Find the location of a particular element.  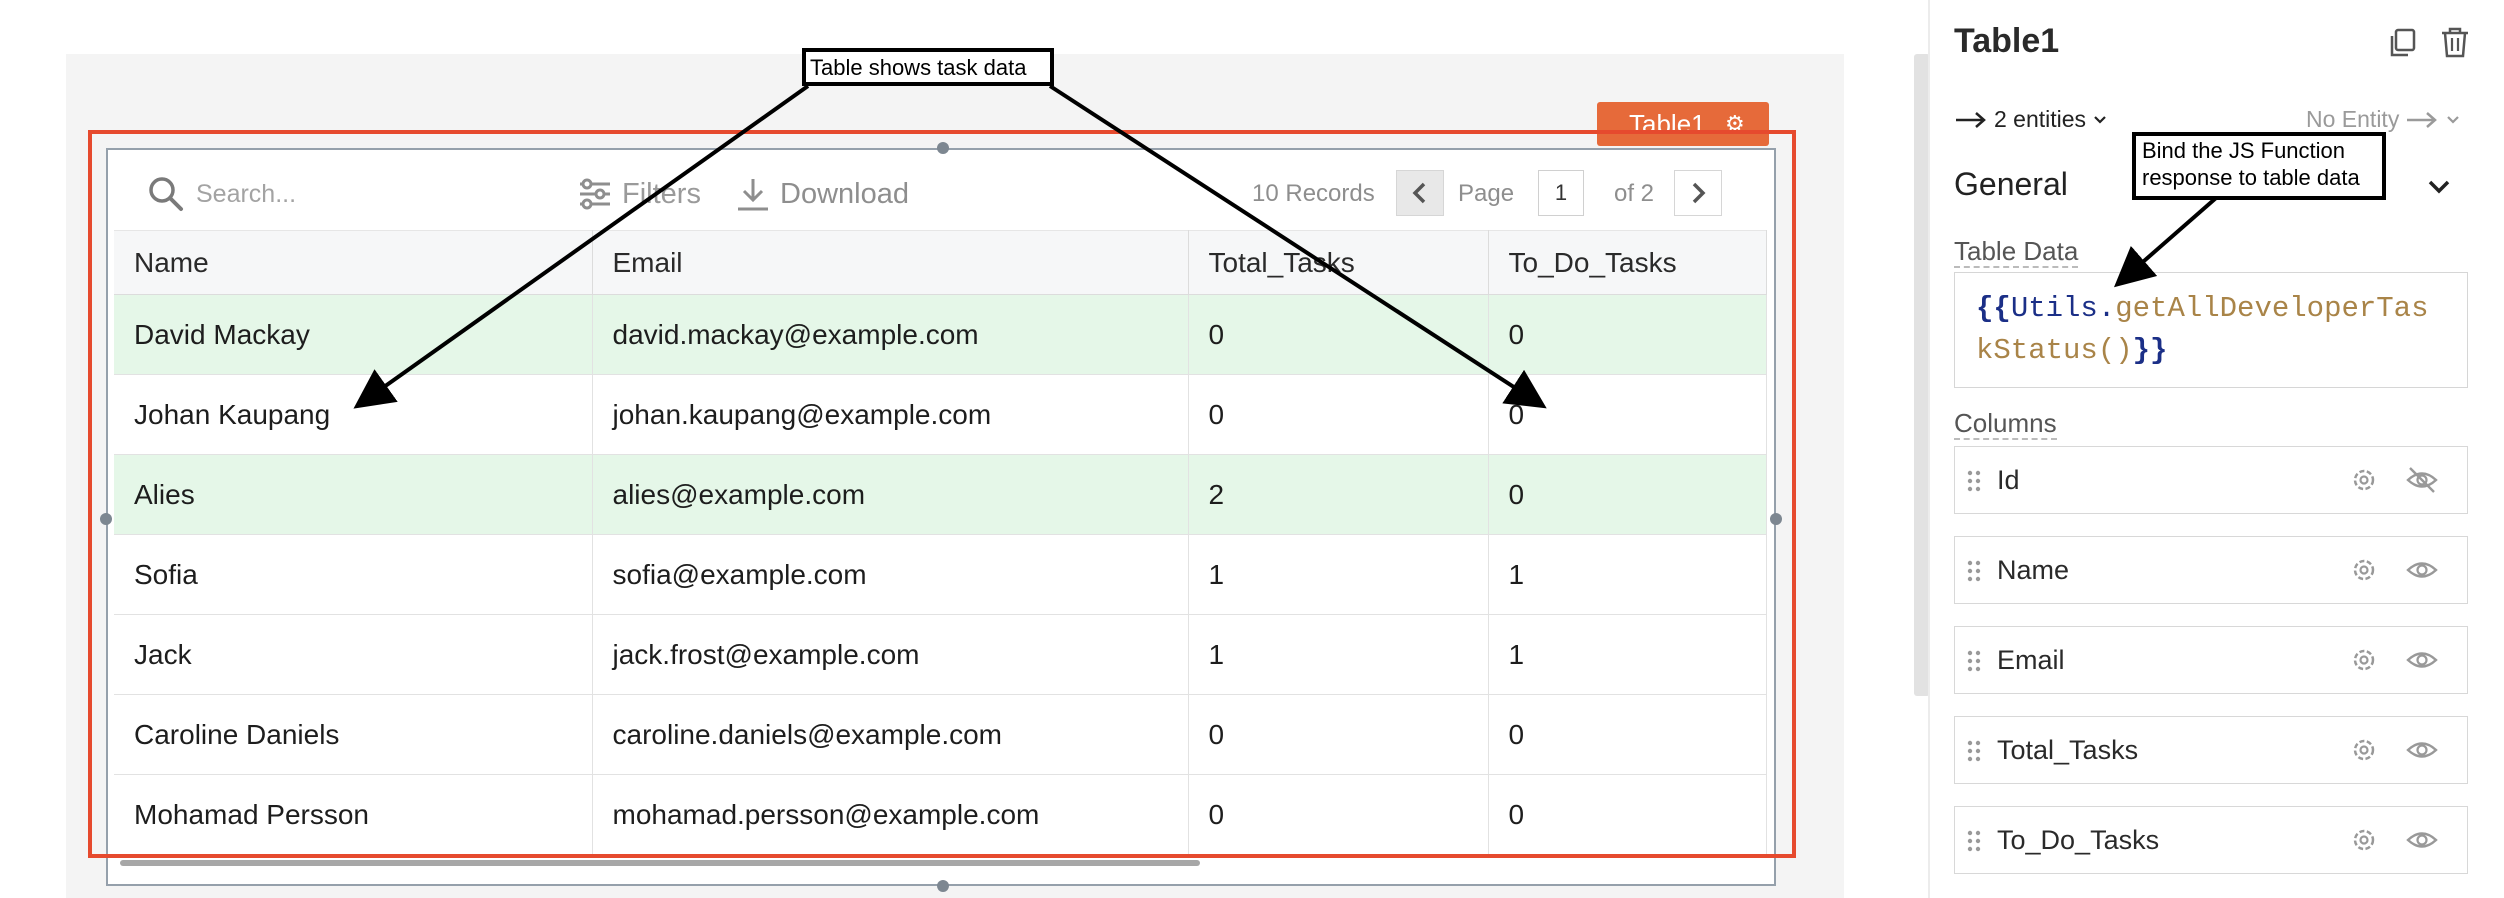

callout-table-shows-task-data: Table shows task data is located at coordinates (928, 67).